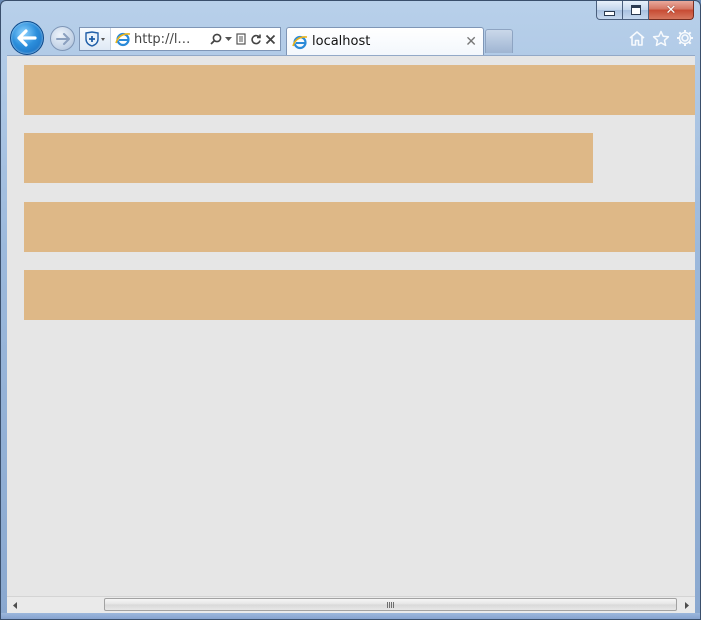  I want to click on close-window-button: ✕, so click(671, 10).